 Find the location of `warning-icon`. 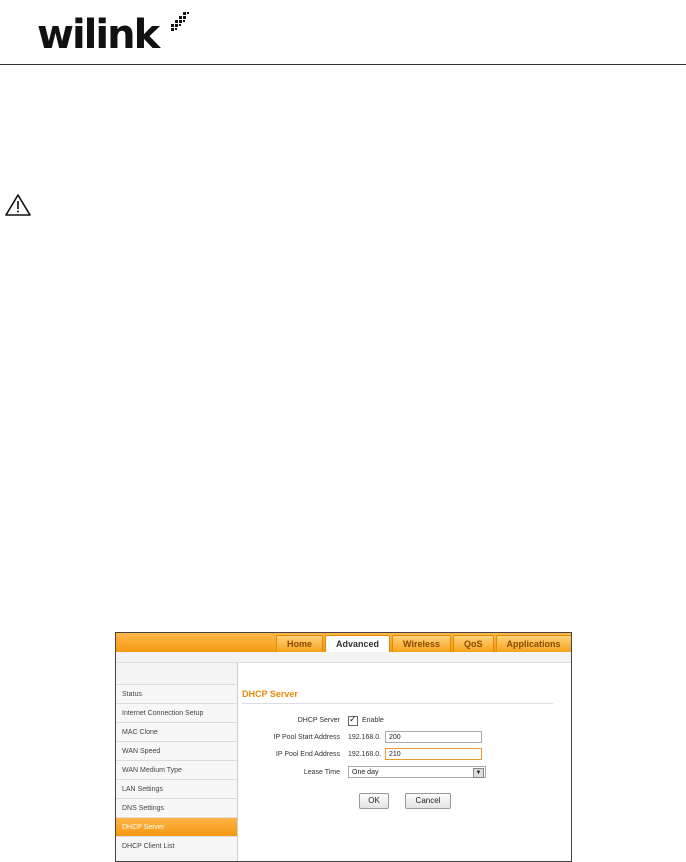

warning-icon is located at coordinates (18, 205).